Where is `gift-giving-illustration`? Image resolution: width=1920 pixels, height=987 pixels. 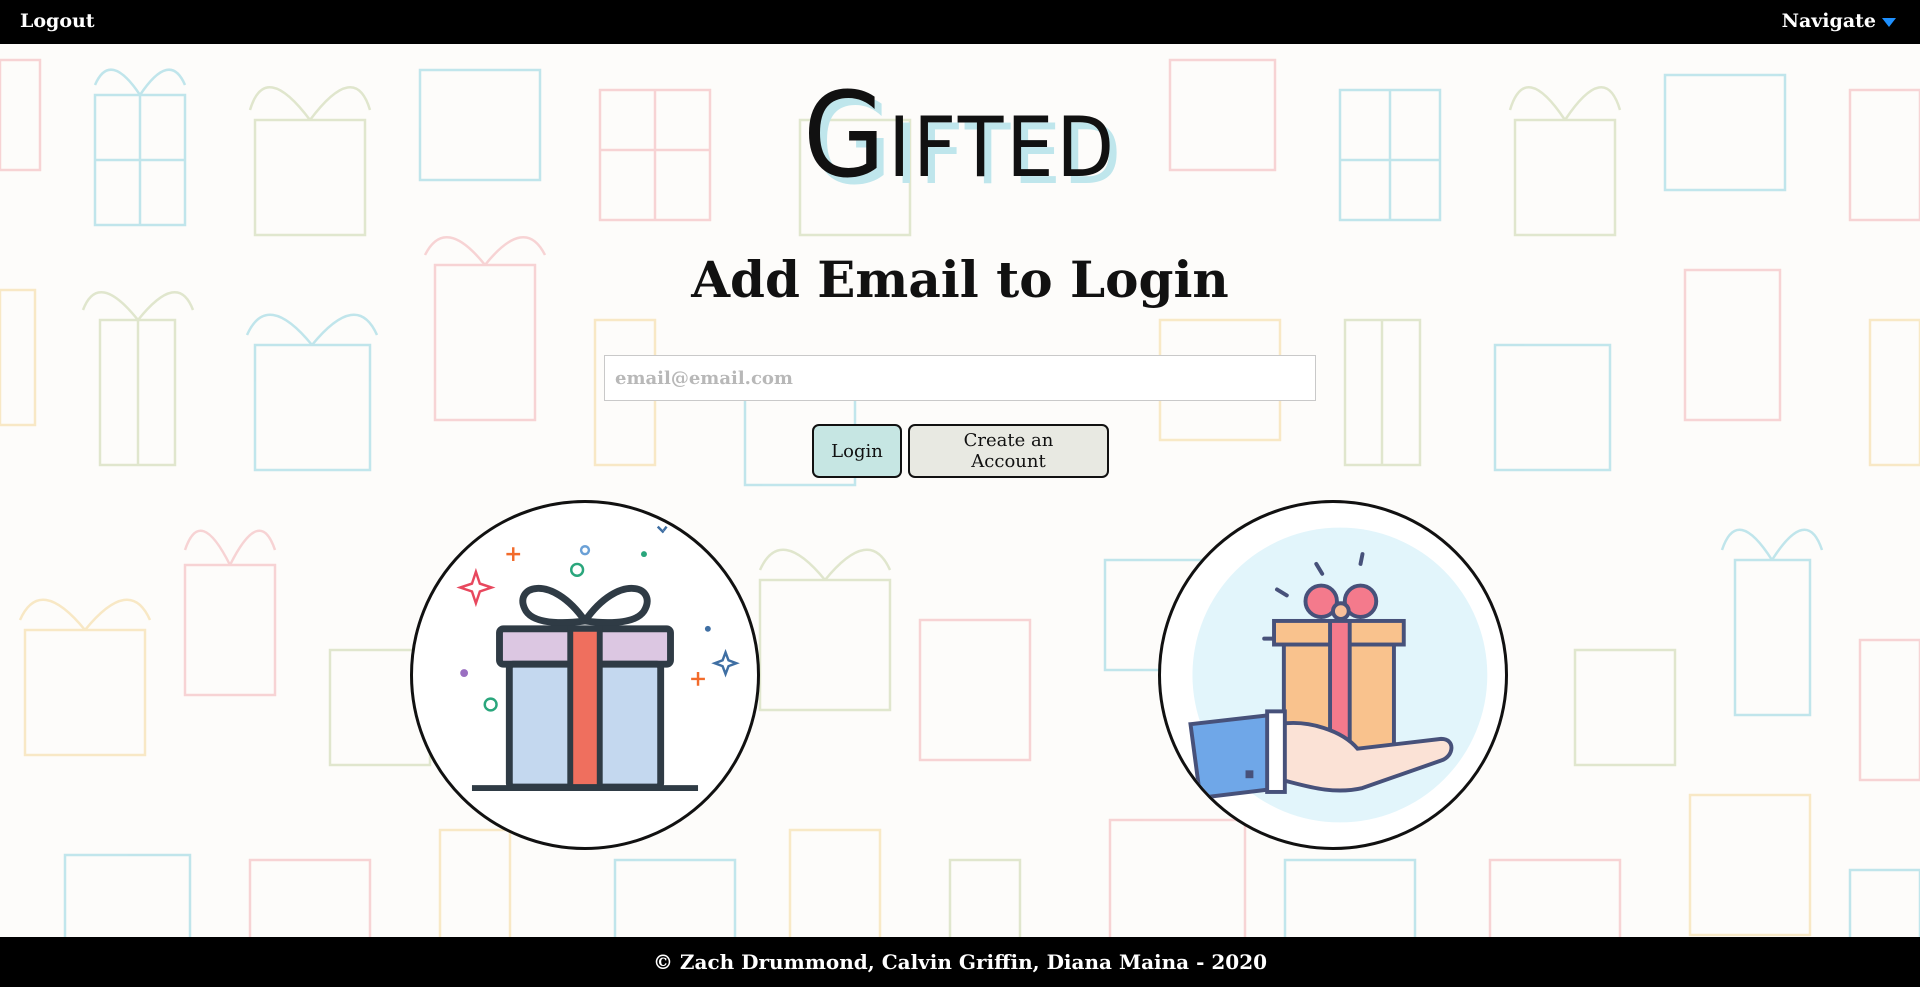 gift-giving-illustration is located at coordinates (1333, 675).